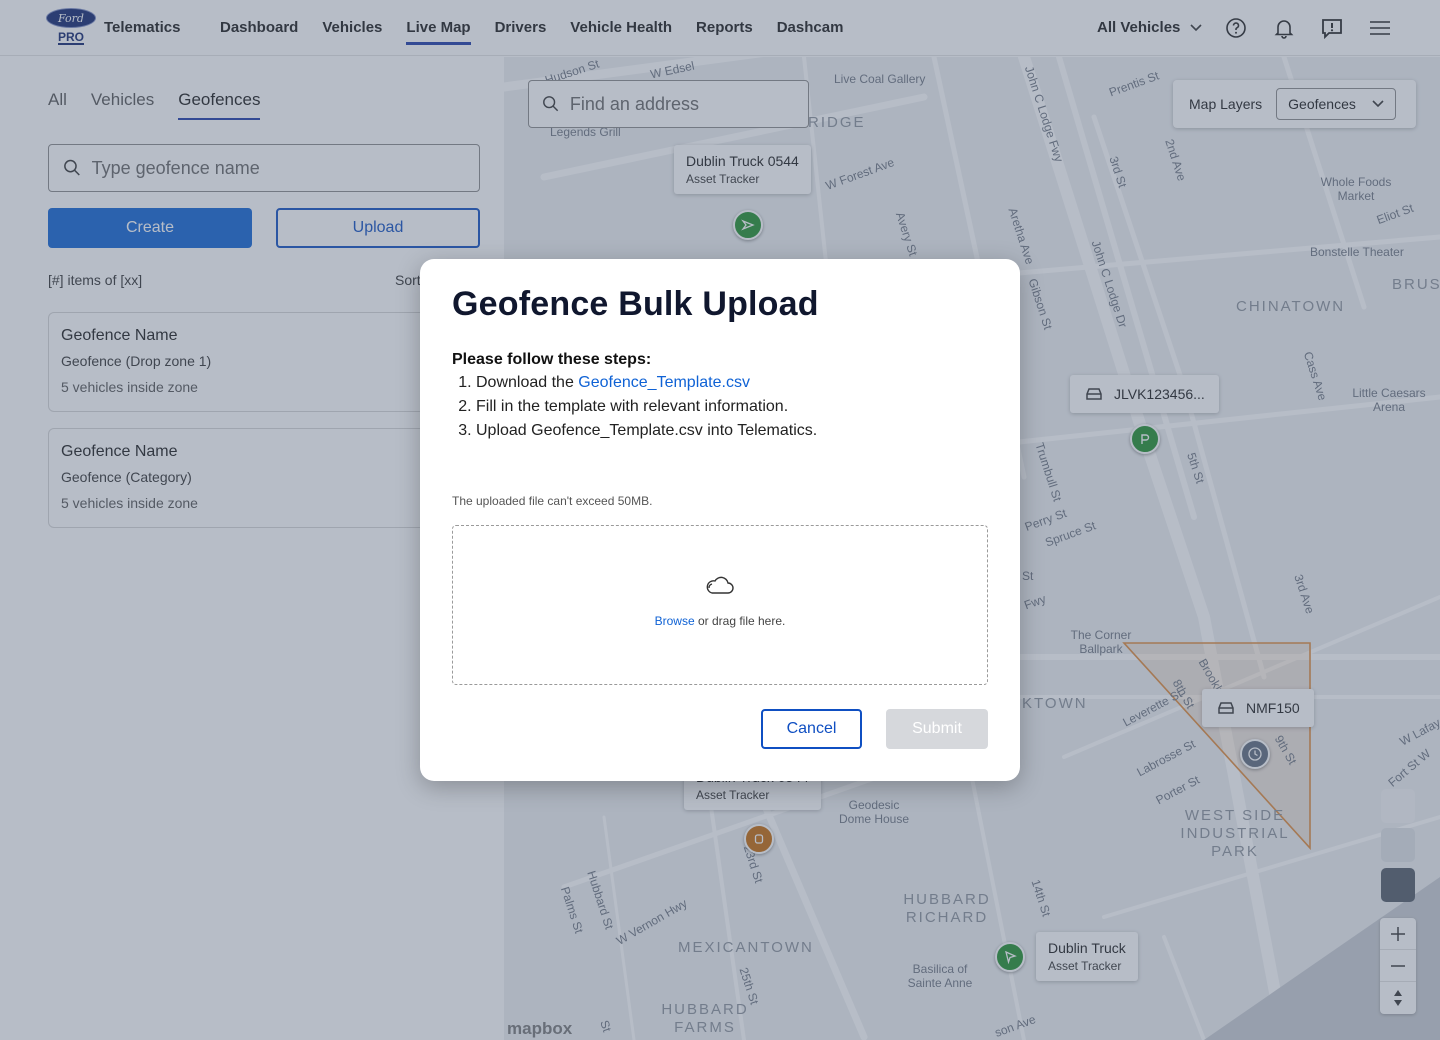 This screenshot has height=1040, width=1440. I want to click on submit-button: Submit, so click(937, 729).